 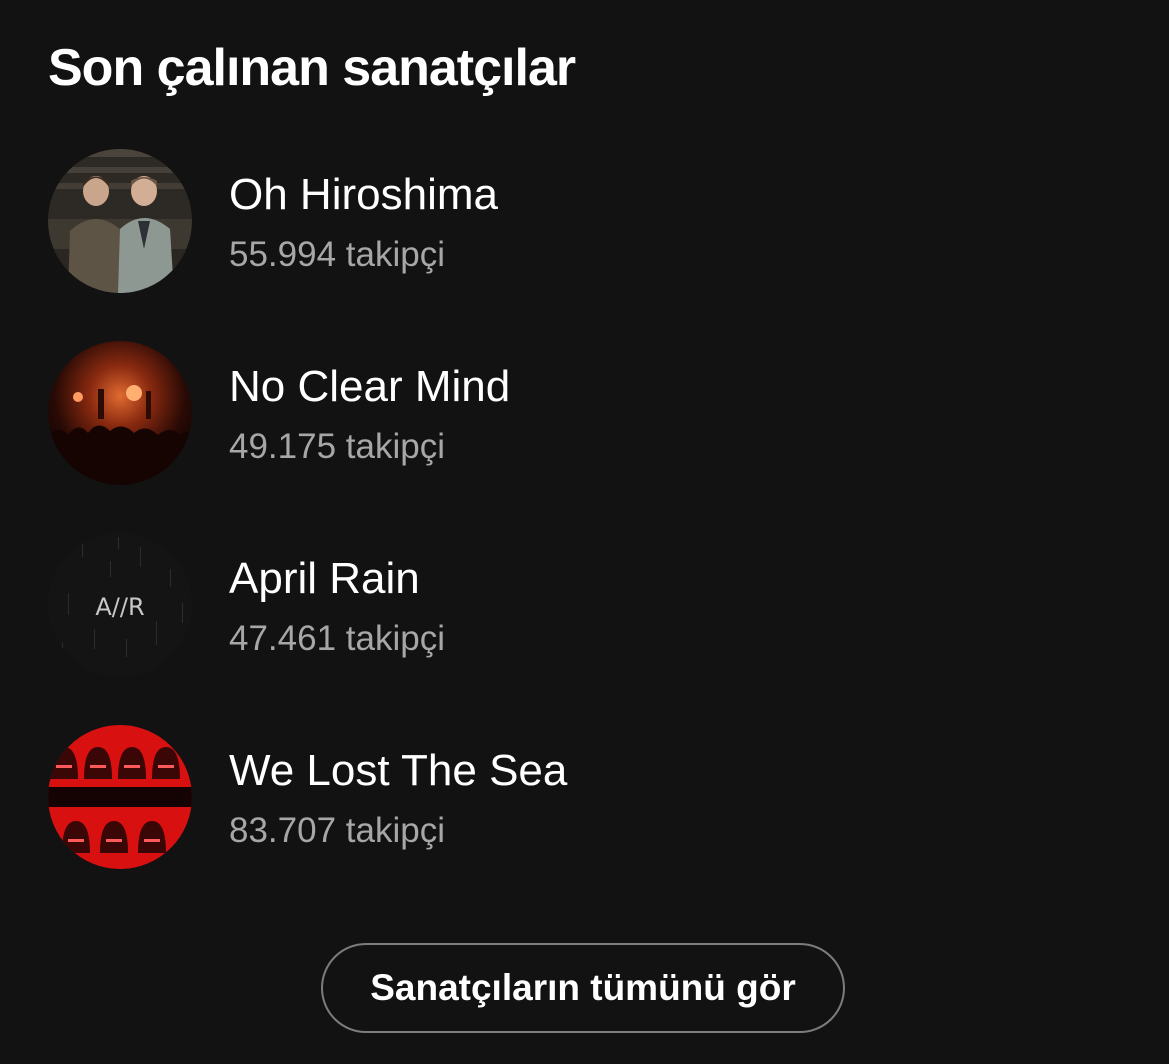 I want to click on logo-image: A//R, so click(x=120, y=605).